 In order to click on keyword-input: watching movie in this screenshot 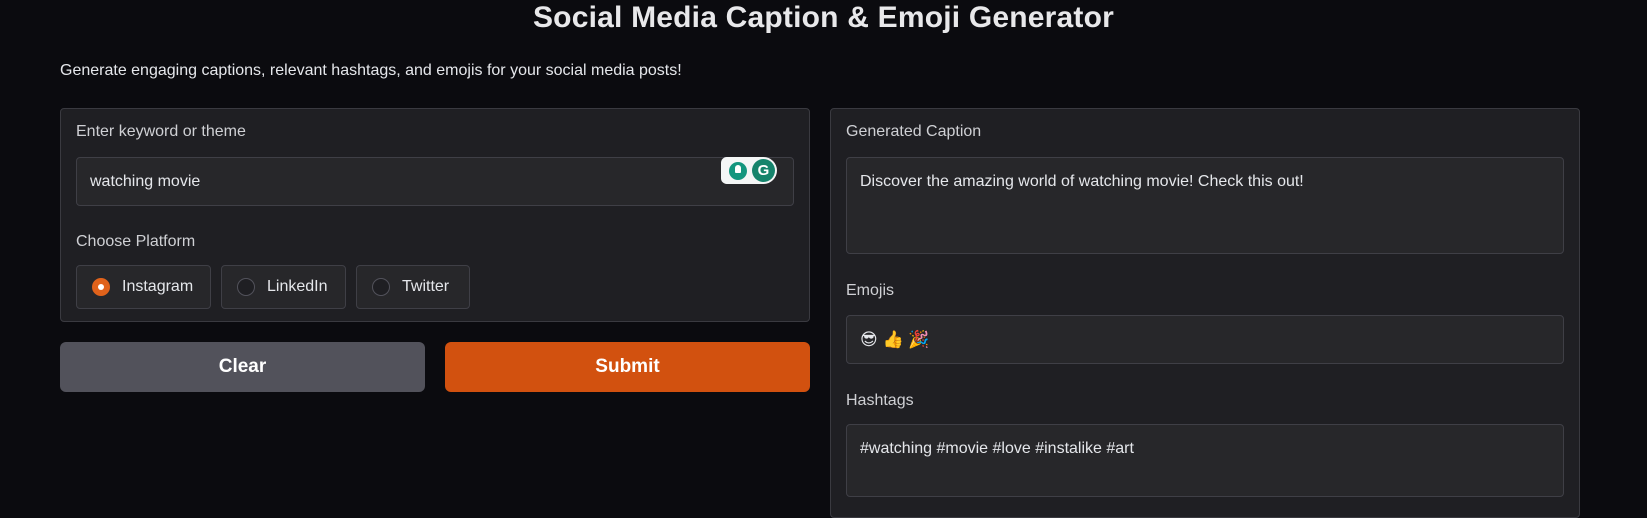, I will do `click(435, 181)`.